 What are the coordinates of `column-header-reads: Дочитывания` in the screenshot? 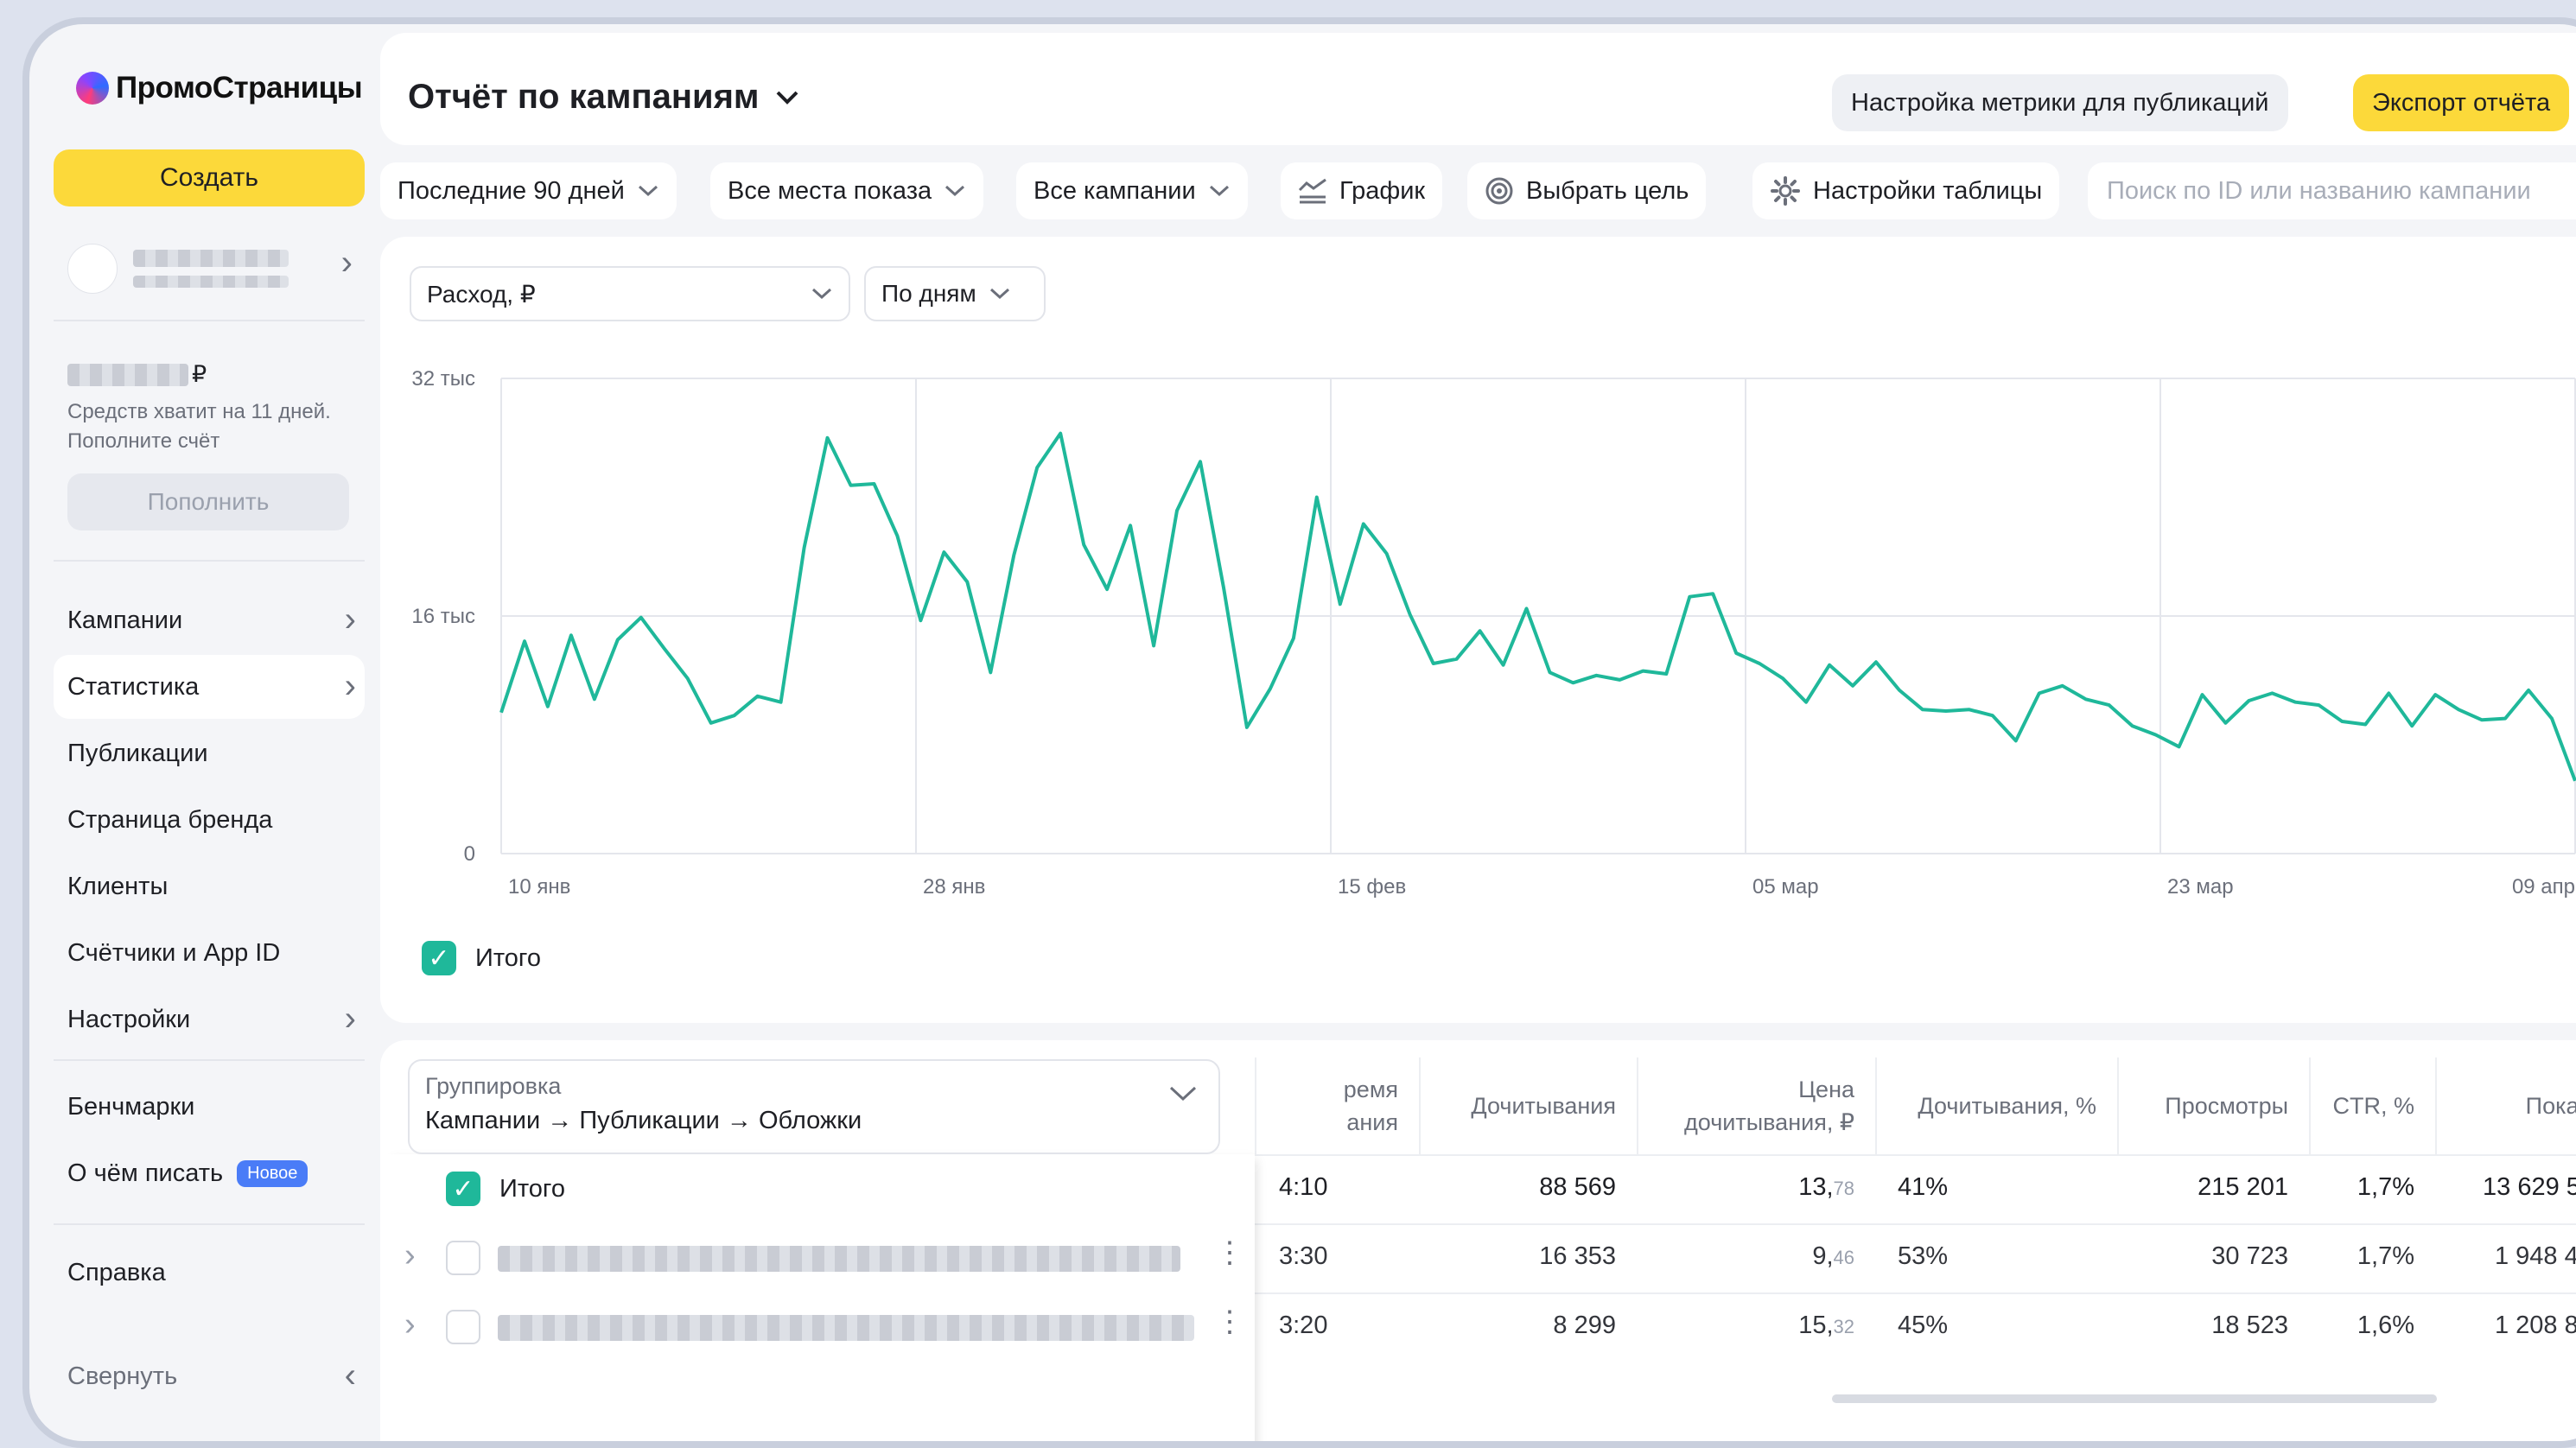 It's located at (1528, 1105).